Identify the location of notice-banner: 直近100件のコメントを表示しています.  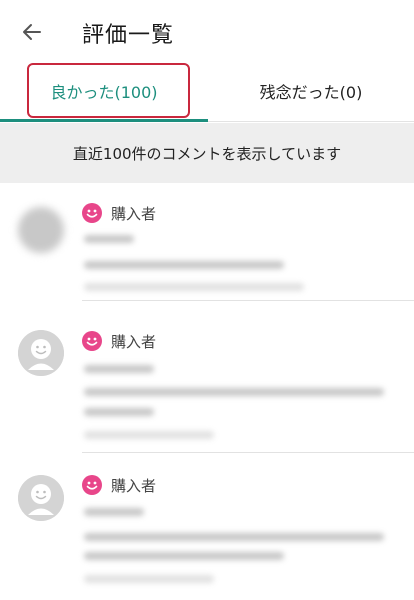
(207, 153).